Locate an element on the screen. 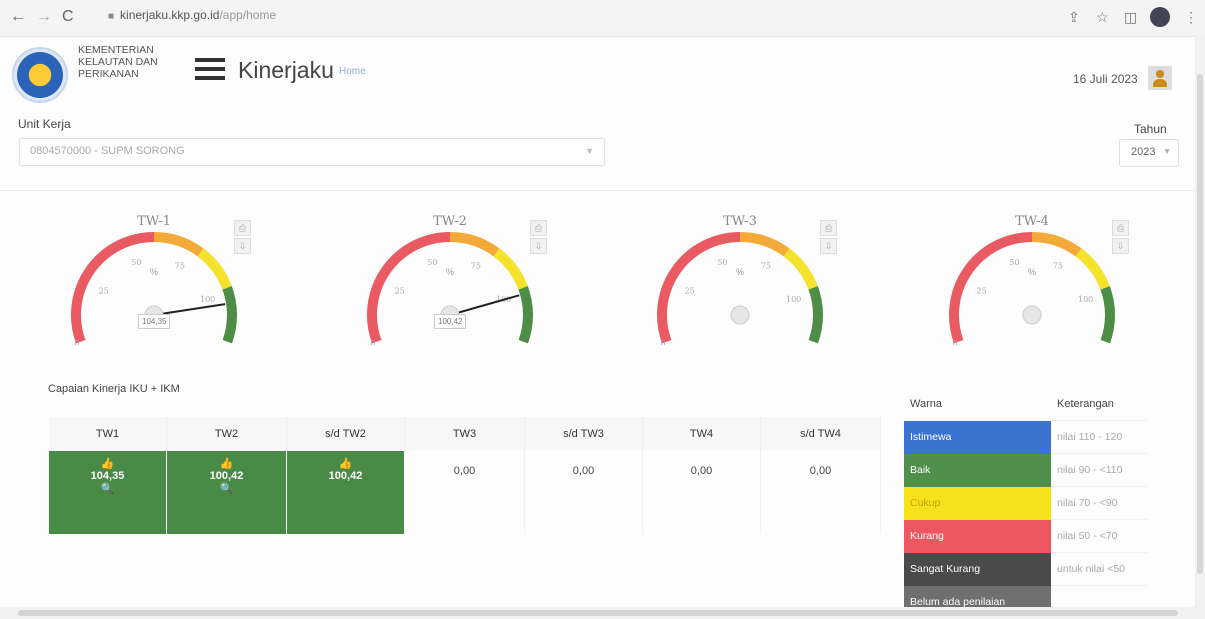 The image size is (1205, 619). org-line-1: KEMENTERIAN is located at coordinates (116, 50).